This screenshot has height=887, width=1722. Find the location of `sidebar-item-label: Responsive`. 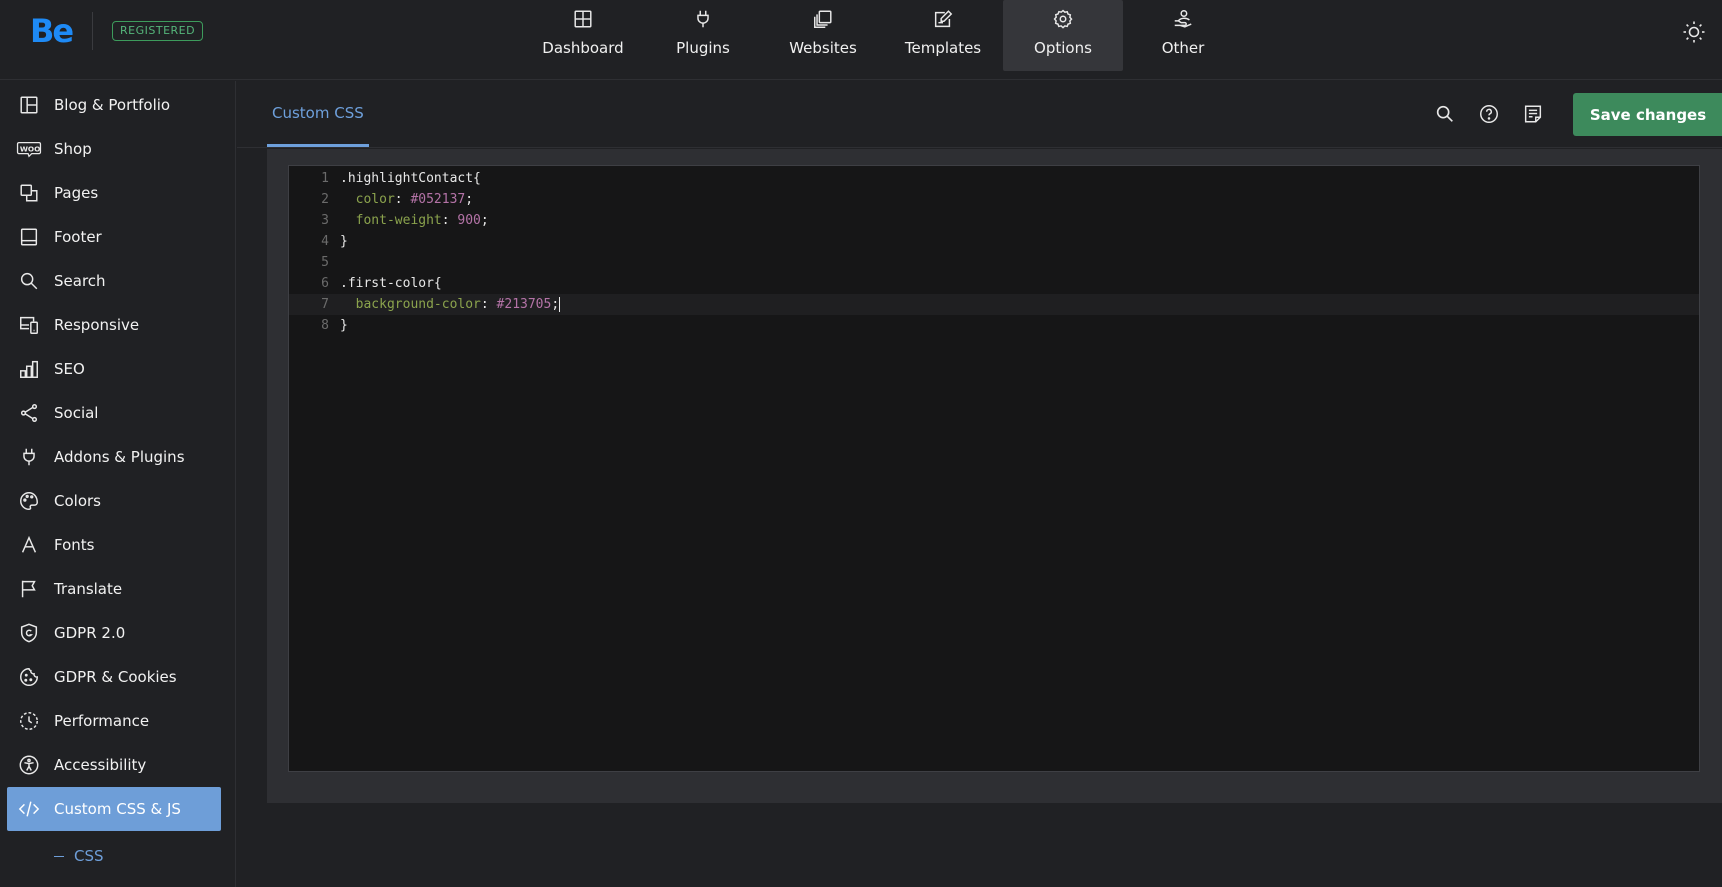

sidebar-item-label: Responsive is located at coordinates (97, 325).